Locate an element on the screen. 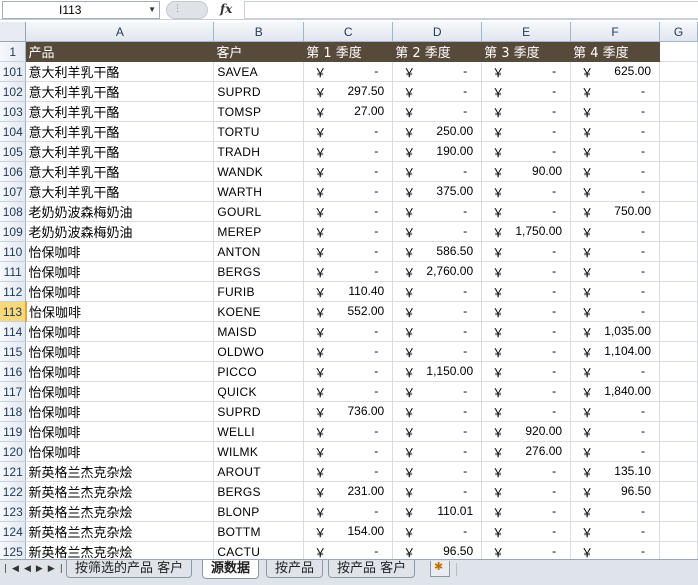 The image size is (698, 585). row-header: 108 is located at coordinates (13, 211).